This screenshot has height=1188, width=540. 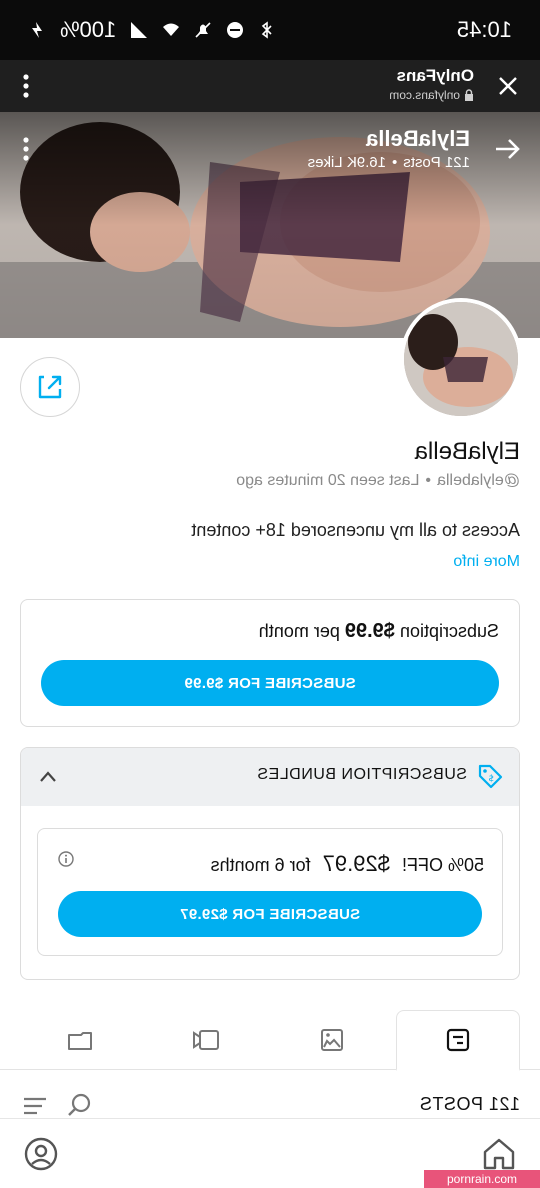 I want to click on battery-percent: 100%, so click(x=88, y=29).